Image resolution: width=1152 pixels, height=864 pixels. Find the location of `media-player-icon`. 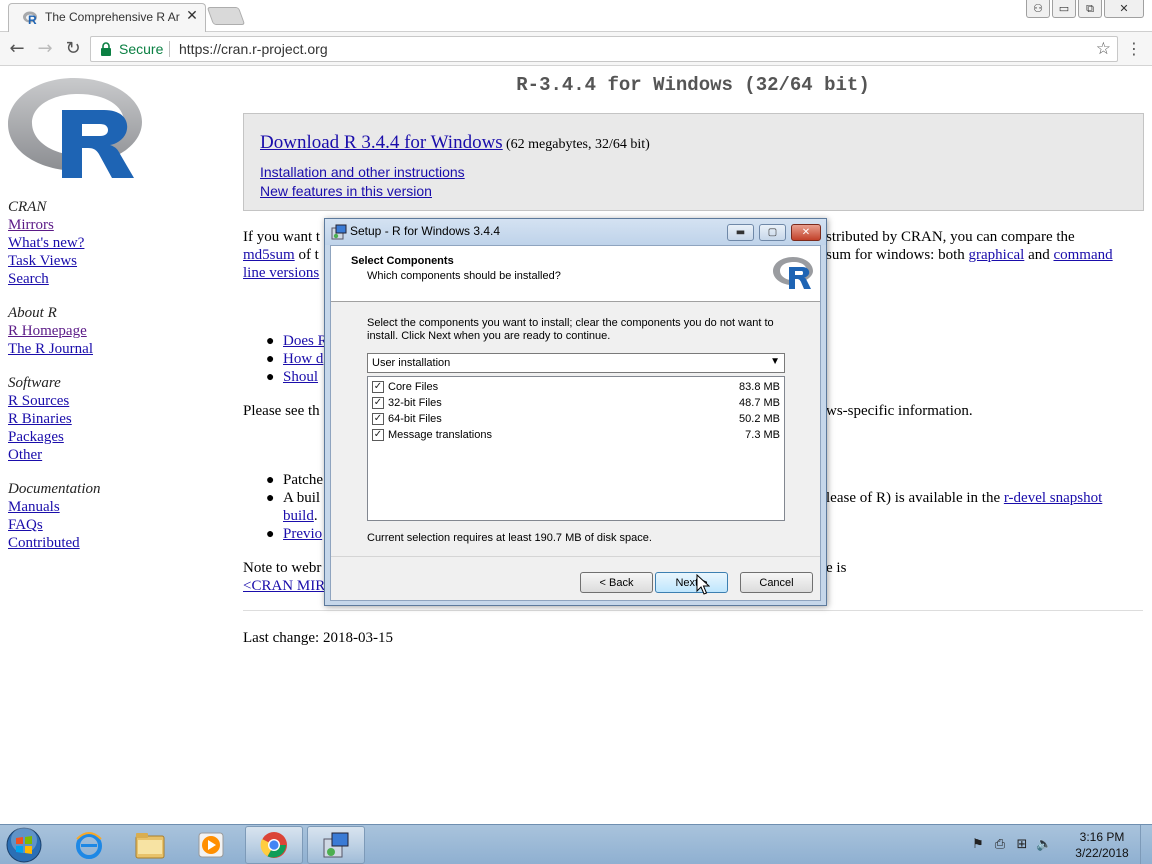

media-player-icon is located at coordinates (211, 845).